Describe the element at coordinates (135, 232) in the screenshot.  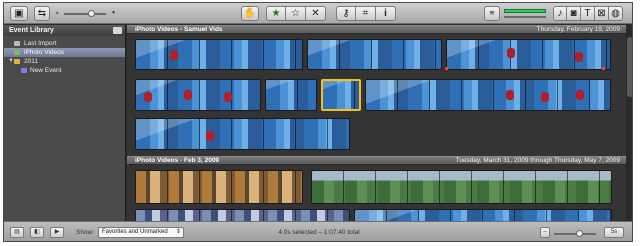
I see `show-filter-value: Favorites and Unmarked` at that location.